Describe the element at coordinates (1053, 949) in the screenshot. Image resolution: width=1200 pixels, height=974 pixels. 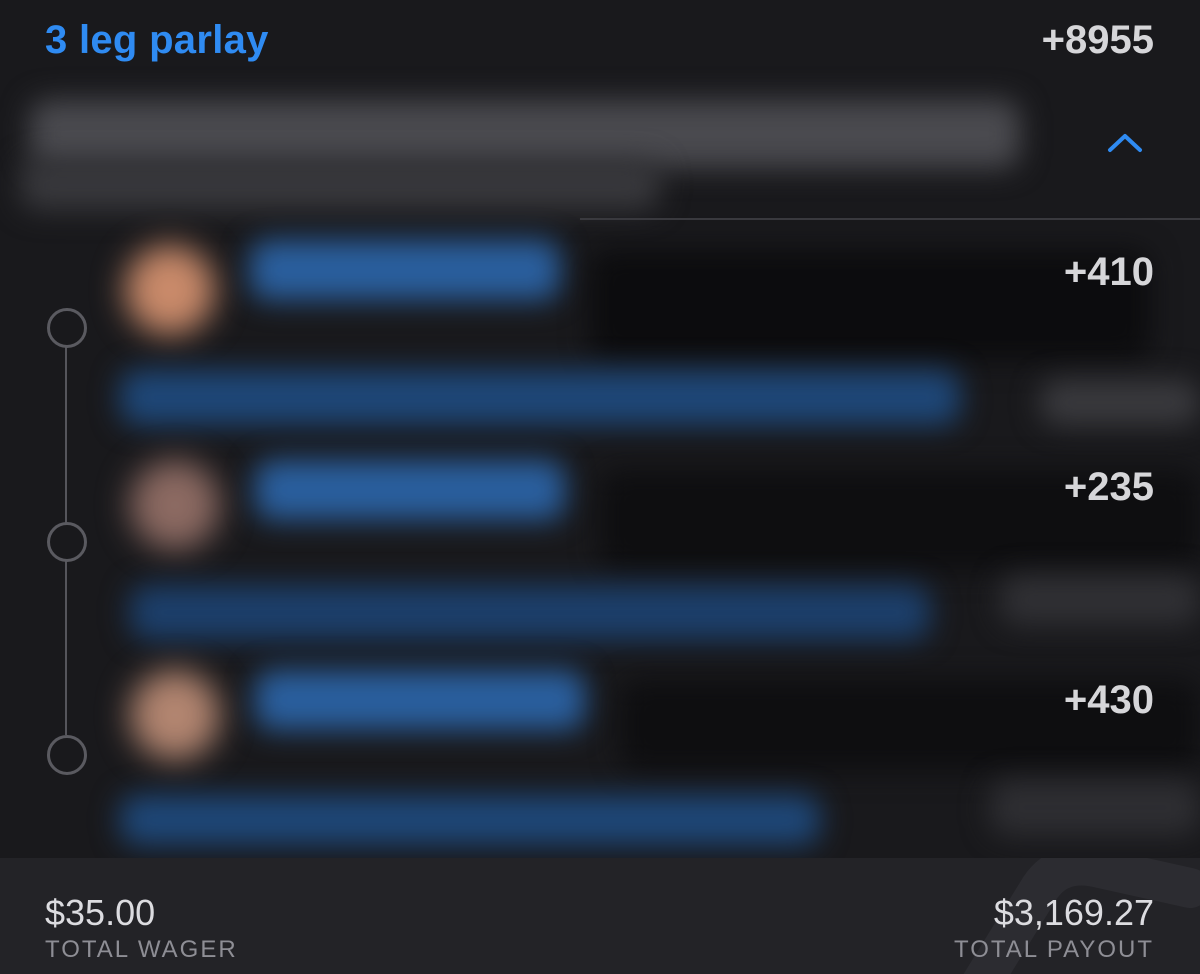
I see `total-payout-label: TOTAL PAYOUT` at that location.